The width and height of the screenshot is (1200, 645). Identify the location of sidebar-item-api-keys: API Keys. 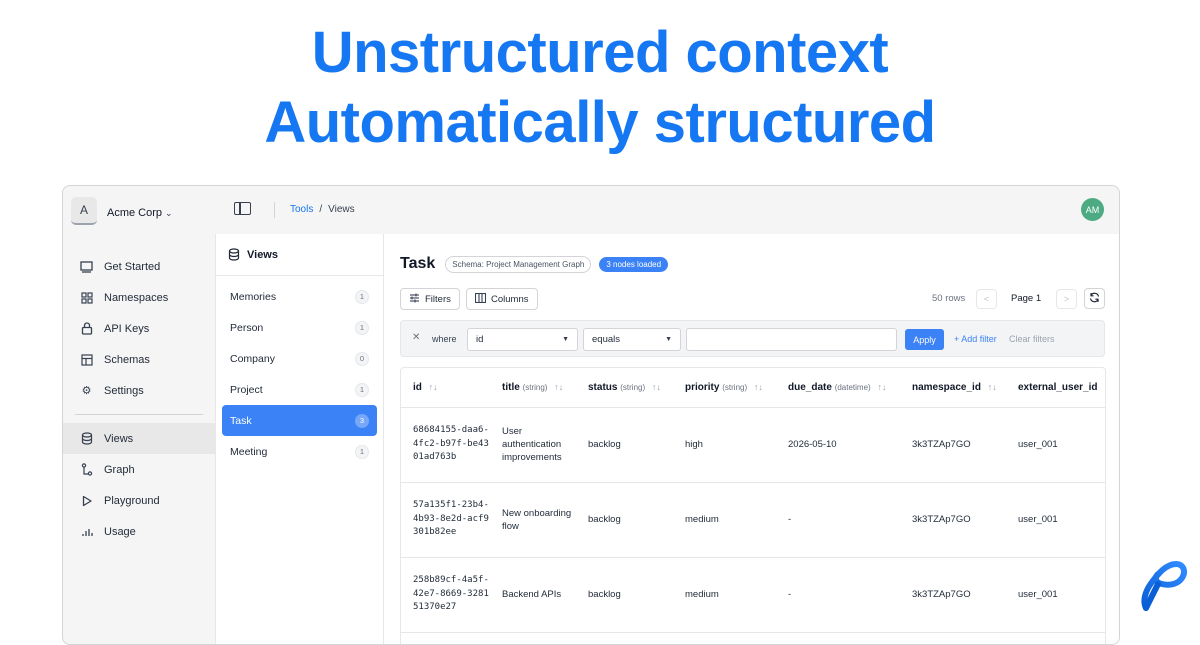
(139, 328).